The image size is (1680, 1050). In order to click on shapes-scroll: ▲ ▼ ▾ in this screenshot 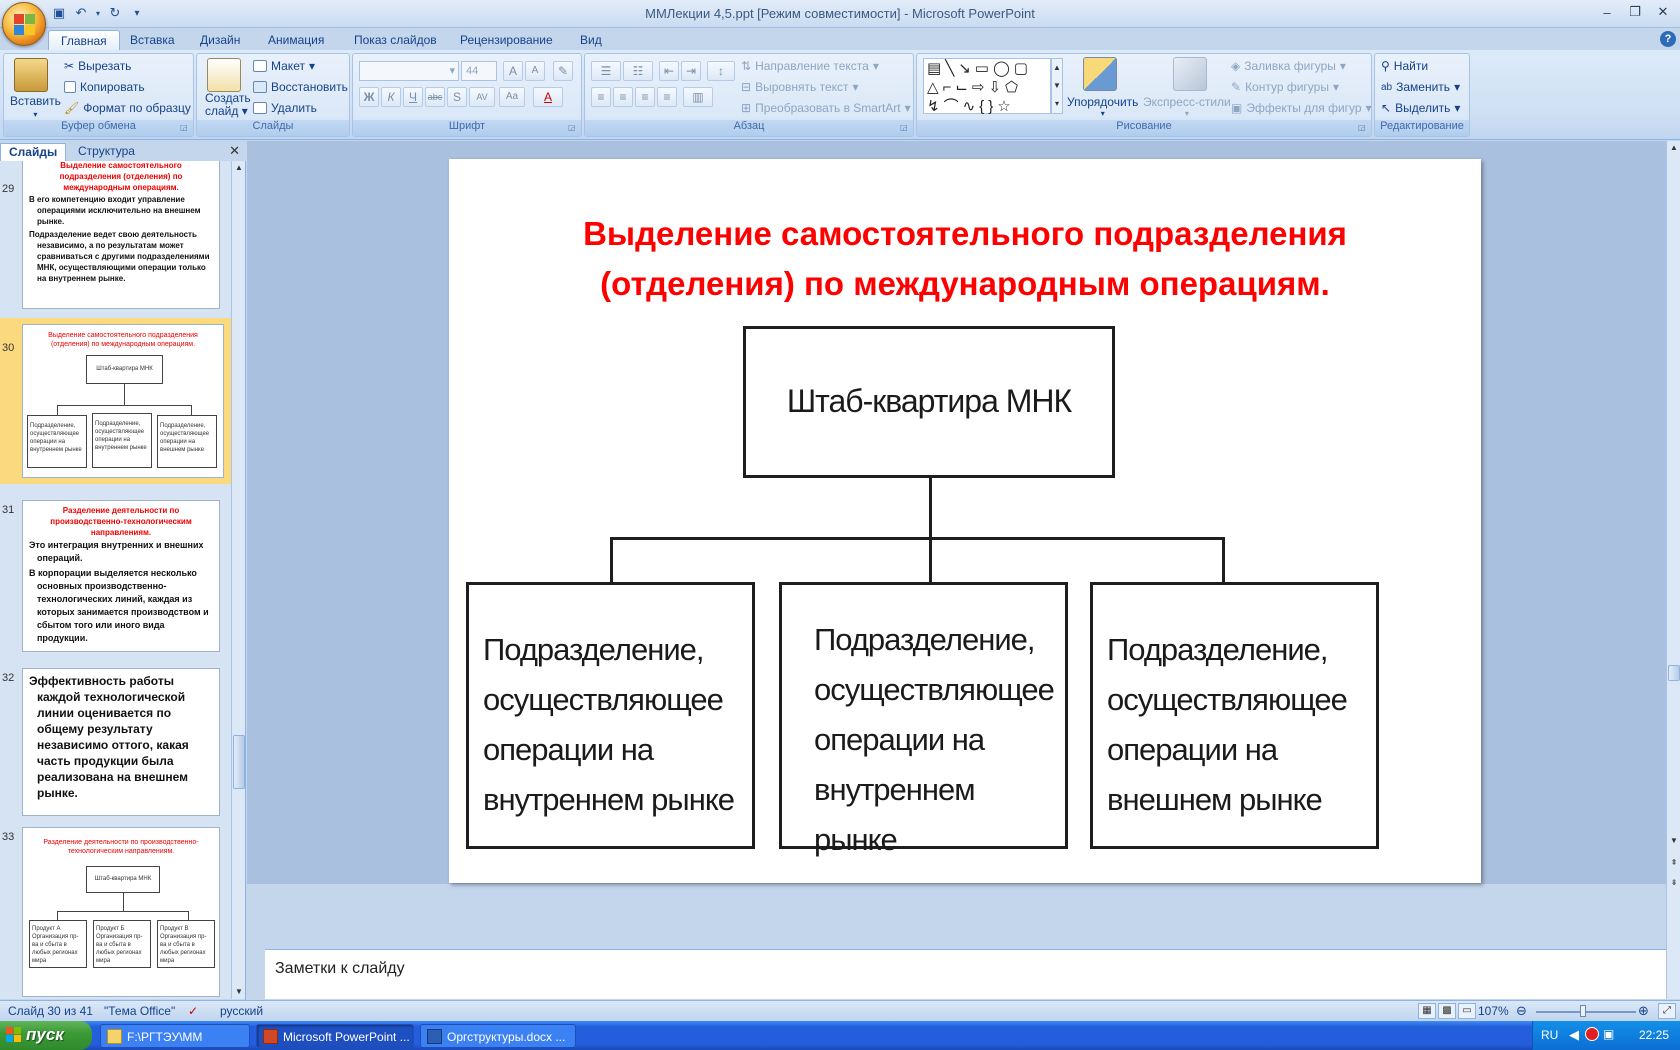, I will do `click(1057, 86)`.